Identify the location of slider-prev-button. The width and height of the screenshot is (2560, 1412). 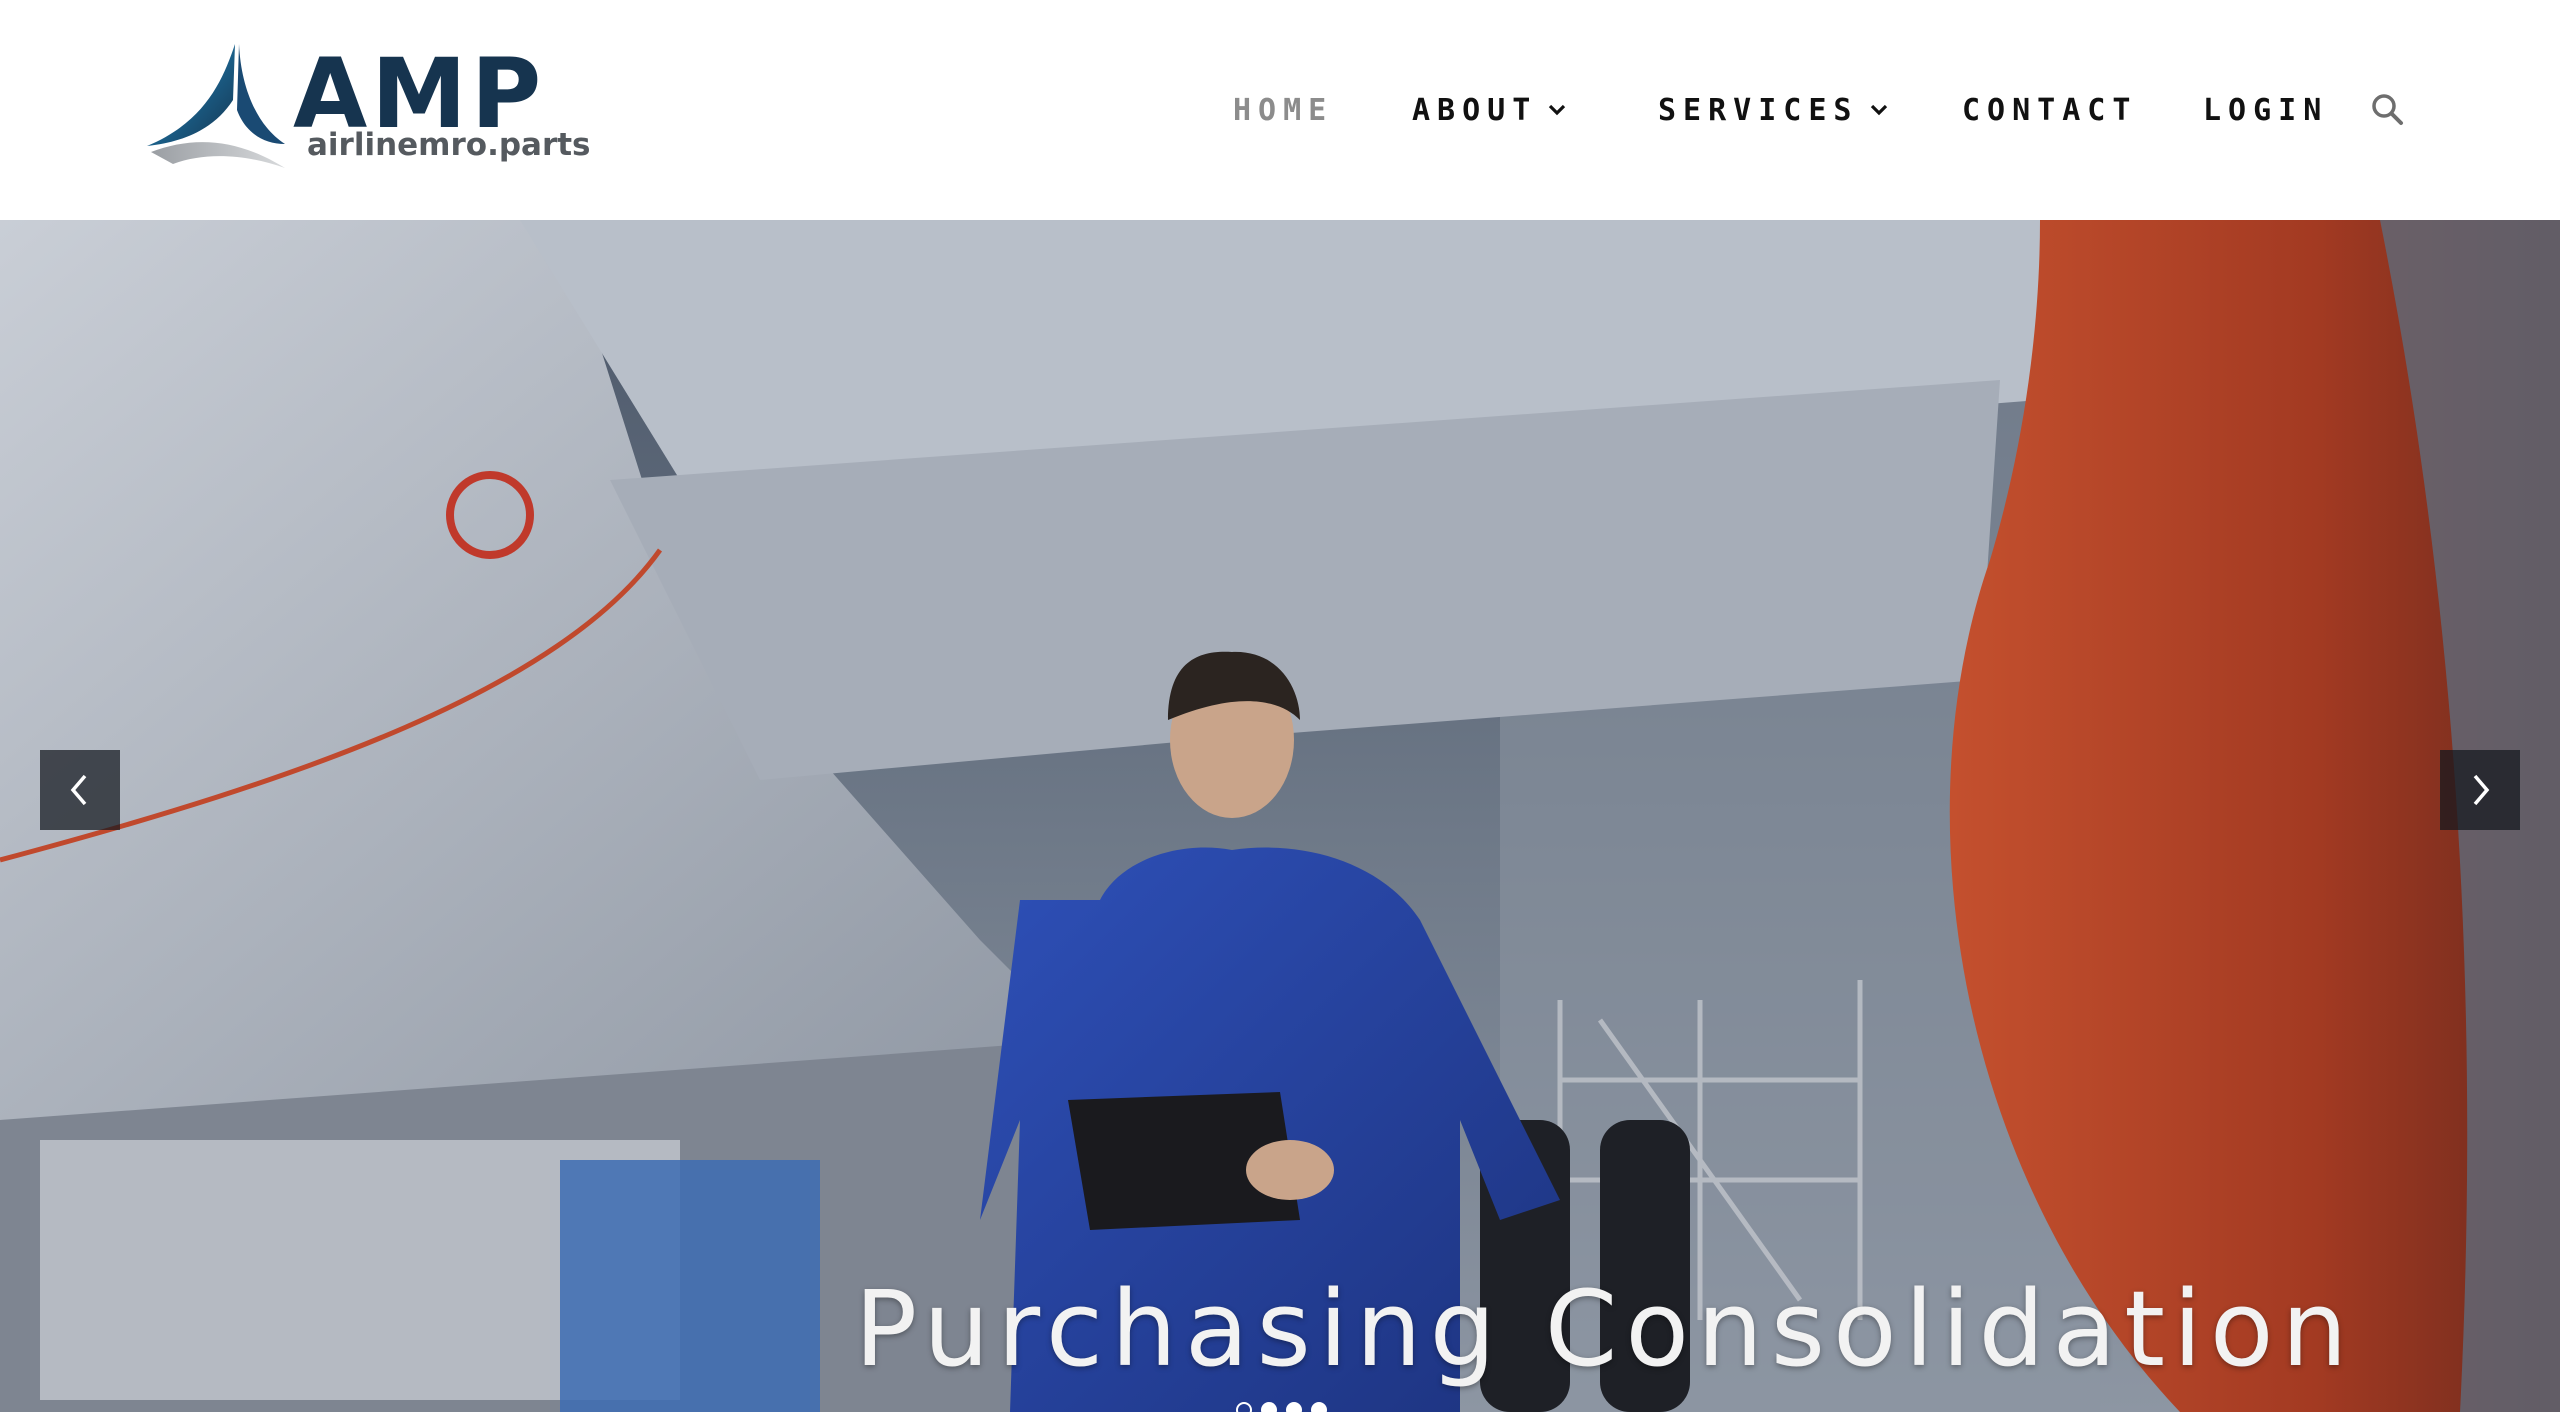
(80, 790).